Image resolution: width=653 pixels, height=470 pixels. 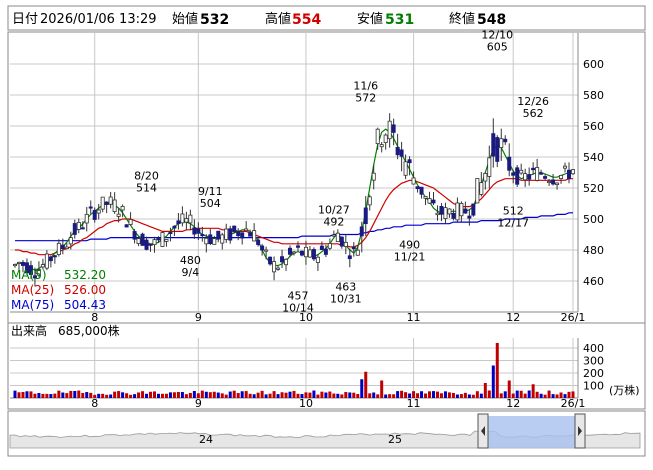 I want to click on y-tick-label: 480, so click(x=593, y=250).